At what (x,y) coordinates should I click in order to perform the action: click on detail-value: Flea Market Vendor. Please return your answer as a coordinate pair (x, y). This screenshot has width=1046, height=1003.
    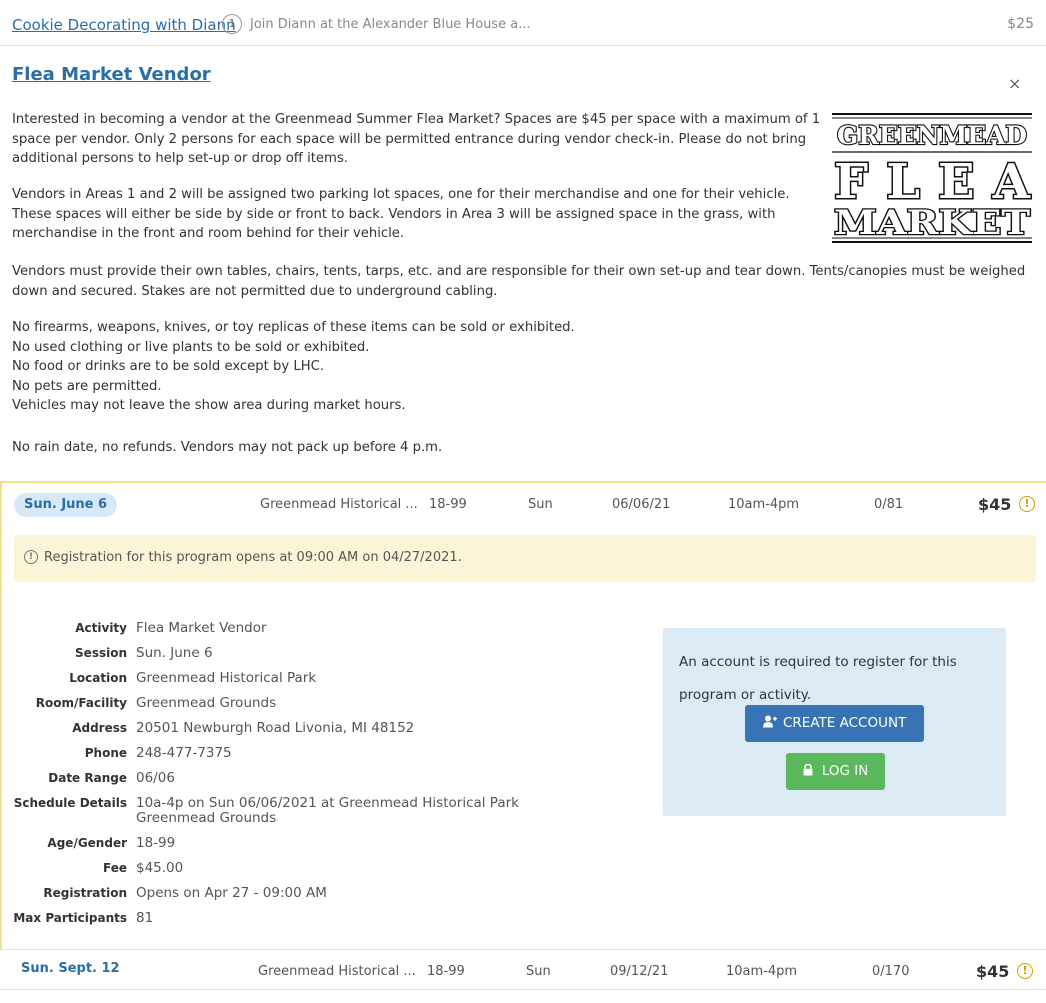
    Looking at the image, I should click on (201, 628).